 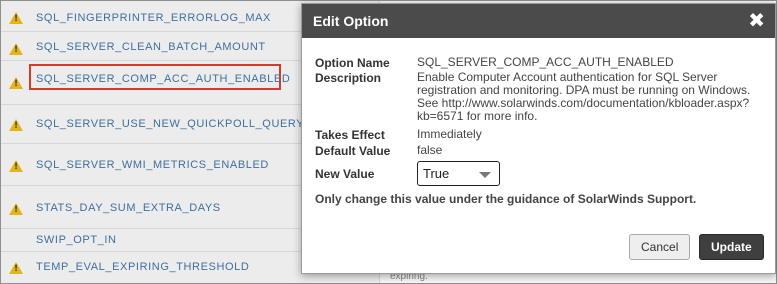 What do you see at coordinates (153, 18) in the screenshot?
I see `option-name-link: SQL_FINGERPRINTER_ERRORLOG_MAX` at bounding box center [153, 18].